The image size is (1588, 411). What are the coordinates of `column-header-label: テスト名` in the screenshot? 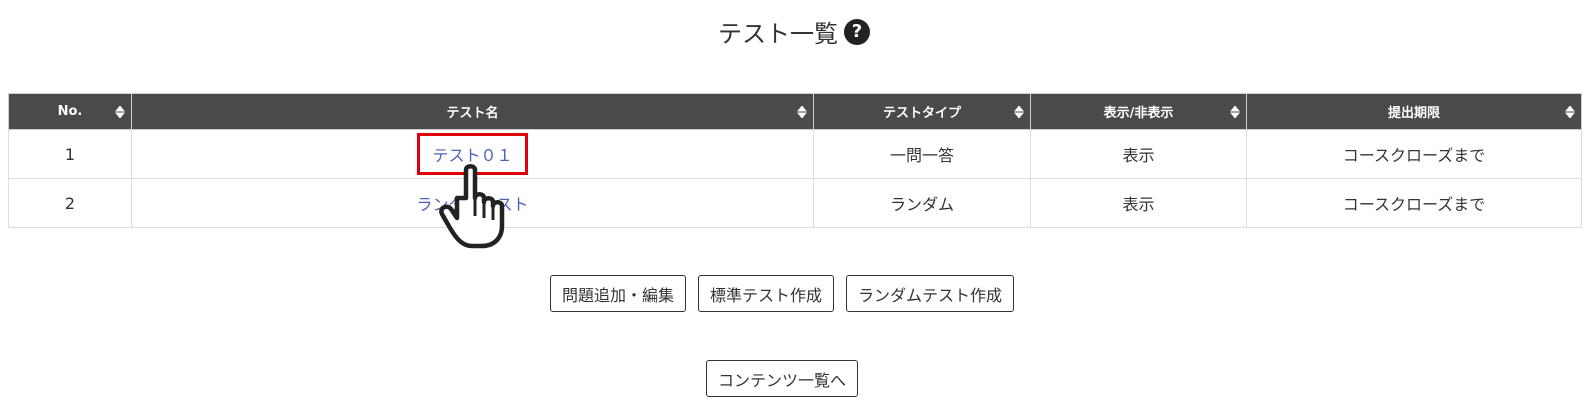 It's located at (472, 113).